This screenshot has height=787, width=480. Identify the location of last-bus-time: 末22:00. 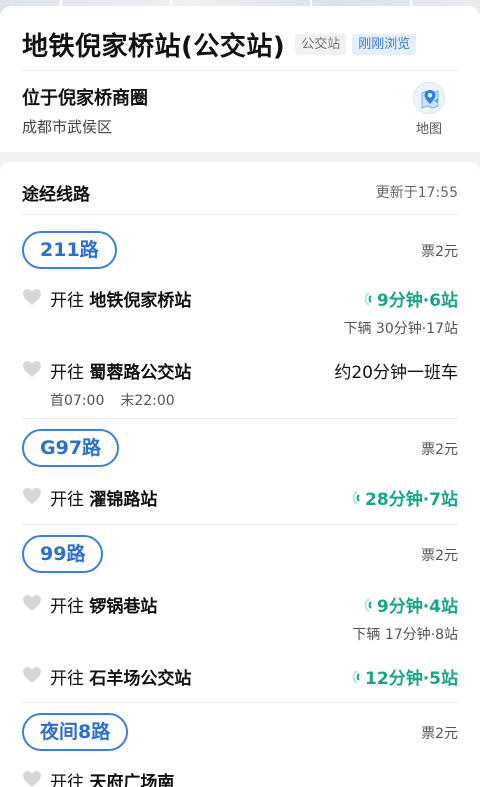
(147, 401).